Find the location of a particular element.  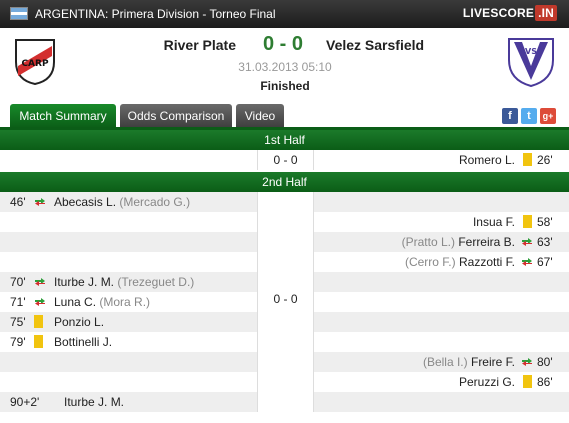

first-half-score: 0 - 0 is located at coordinates (285, 160).